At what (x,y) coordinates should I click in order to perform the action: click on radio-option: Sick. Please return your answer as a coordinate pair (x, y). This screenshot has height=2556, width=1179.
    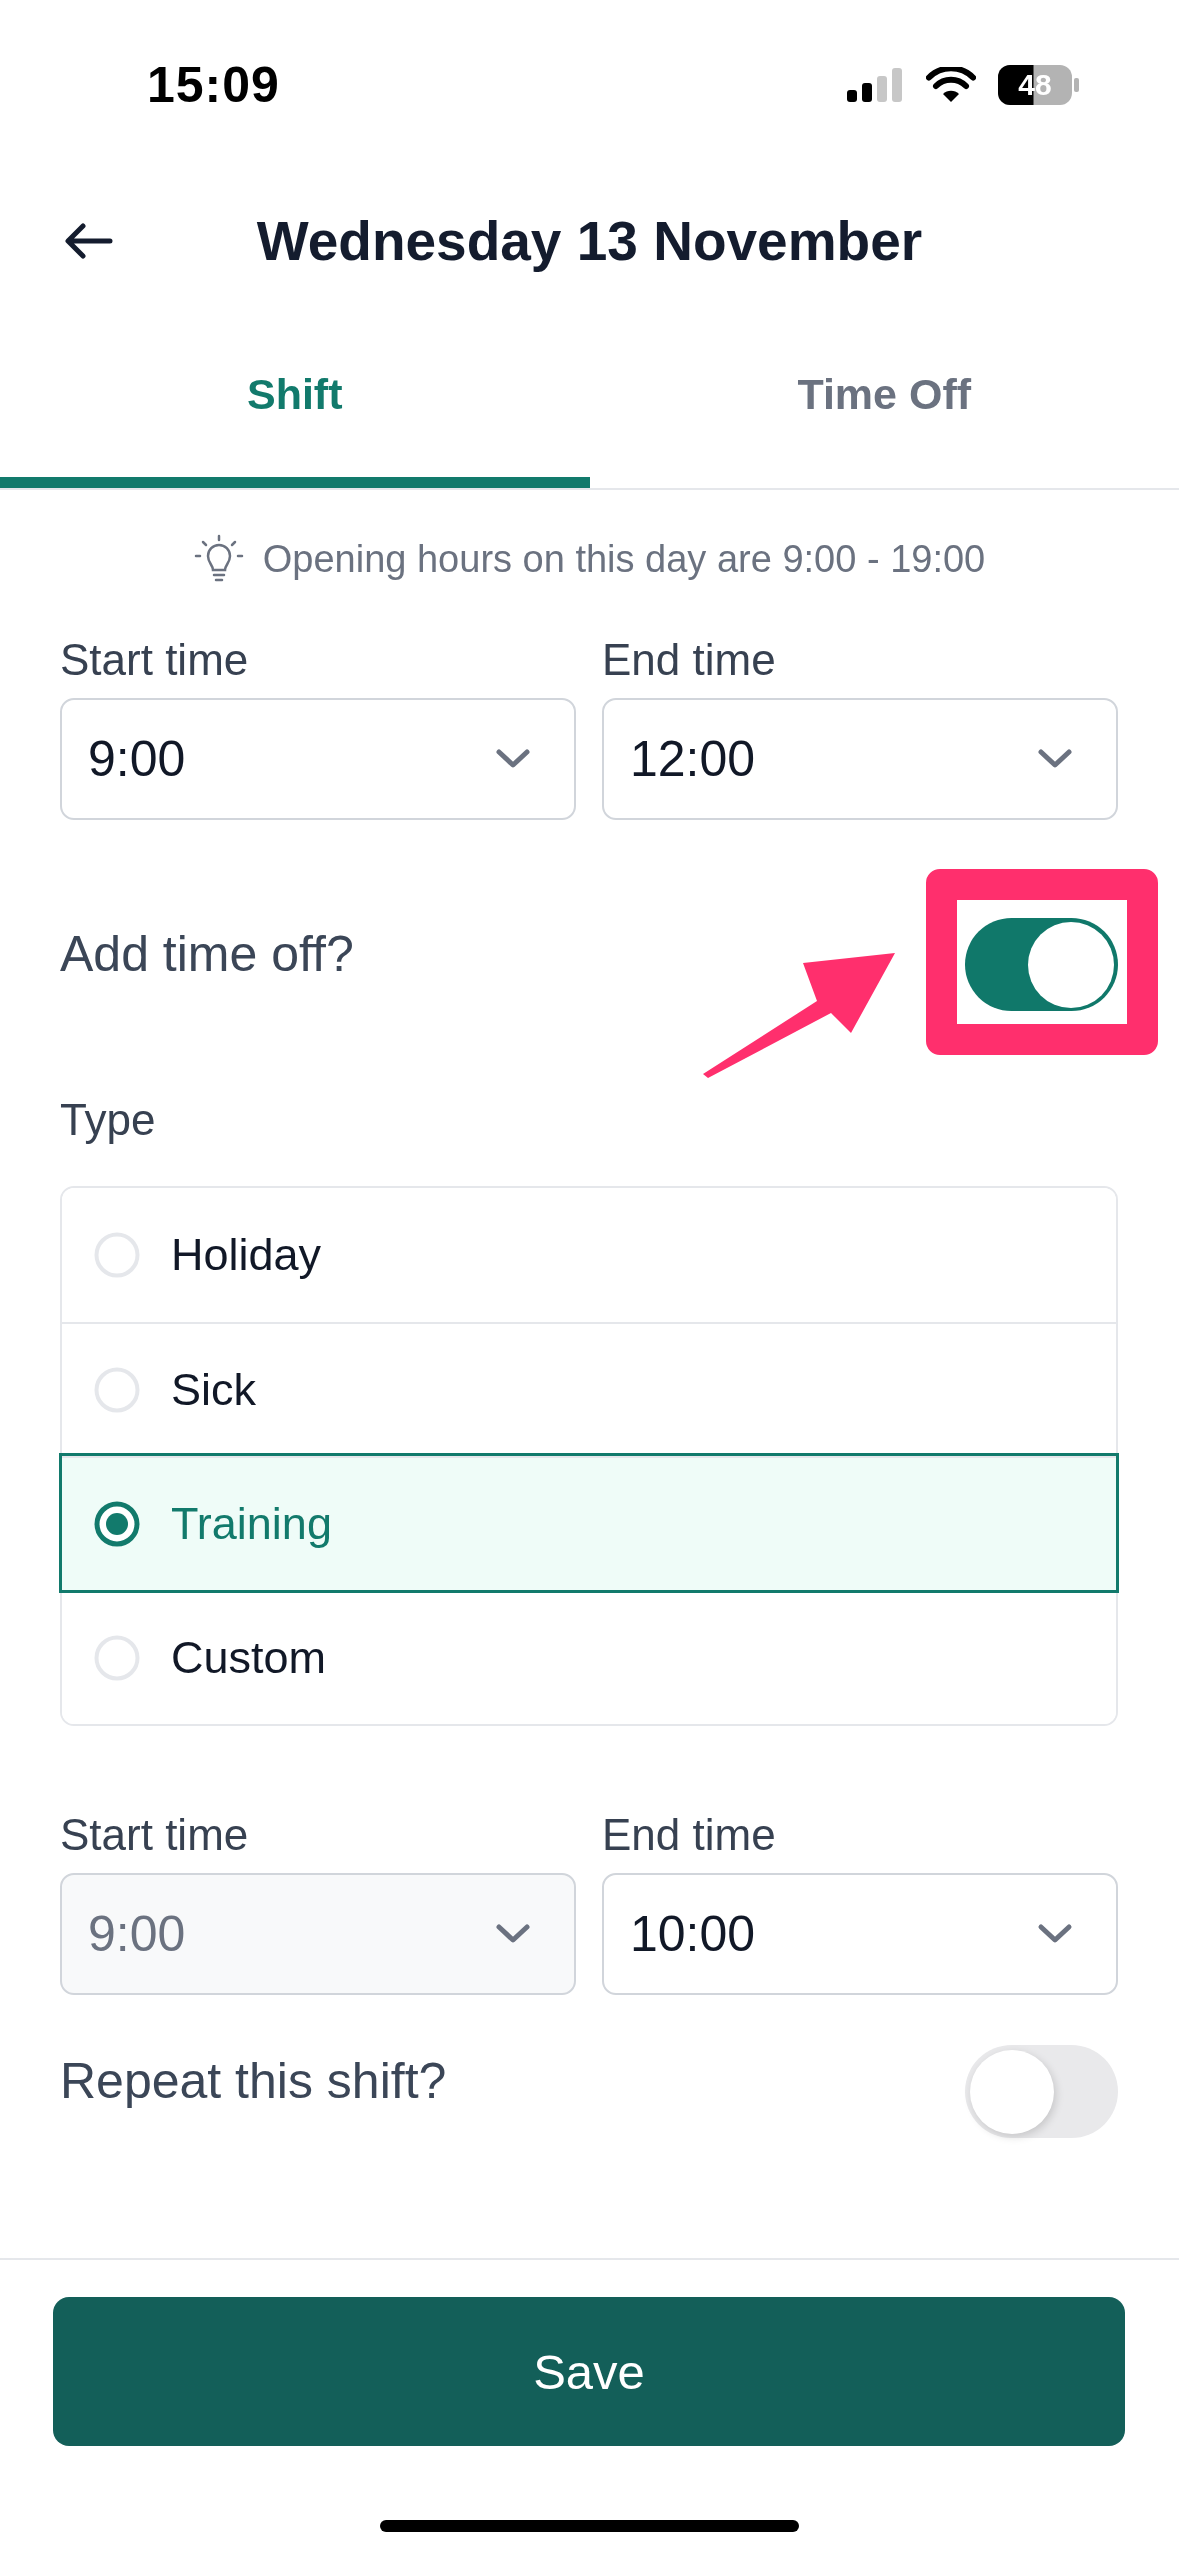
    Looking at the image, I should click on (589, 1389).